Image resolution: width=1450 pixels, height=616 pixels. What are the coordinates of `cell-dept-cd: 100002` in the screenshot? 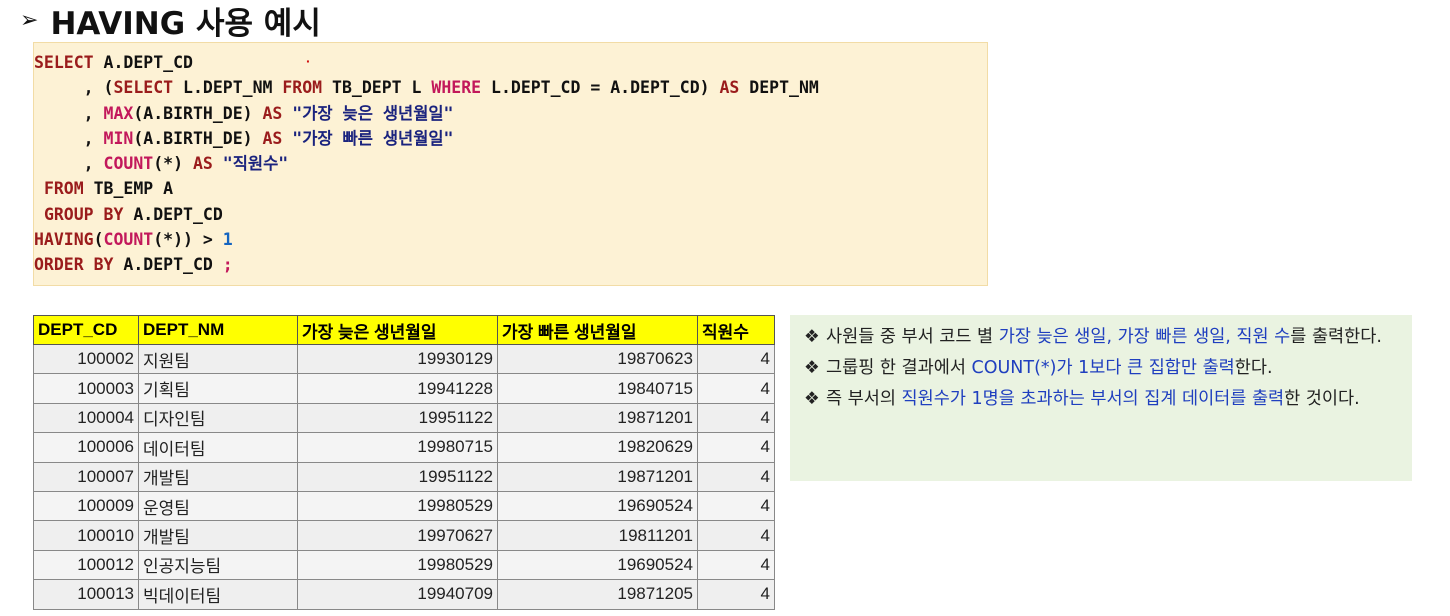 It's located at (86, 359).